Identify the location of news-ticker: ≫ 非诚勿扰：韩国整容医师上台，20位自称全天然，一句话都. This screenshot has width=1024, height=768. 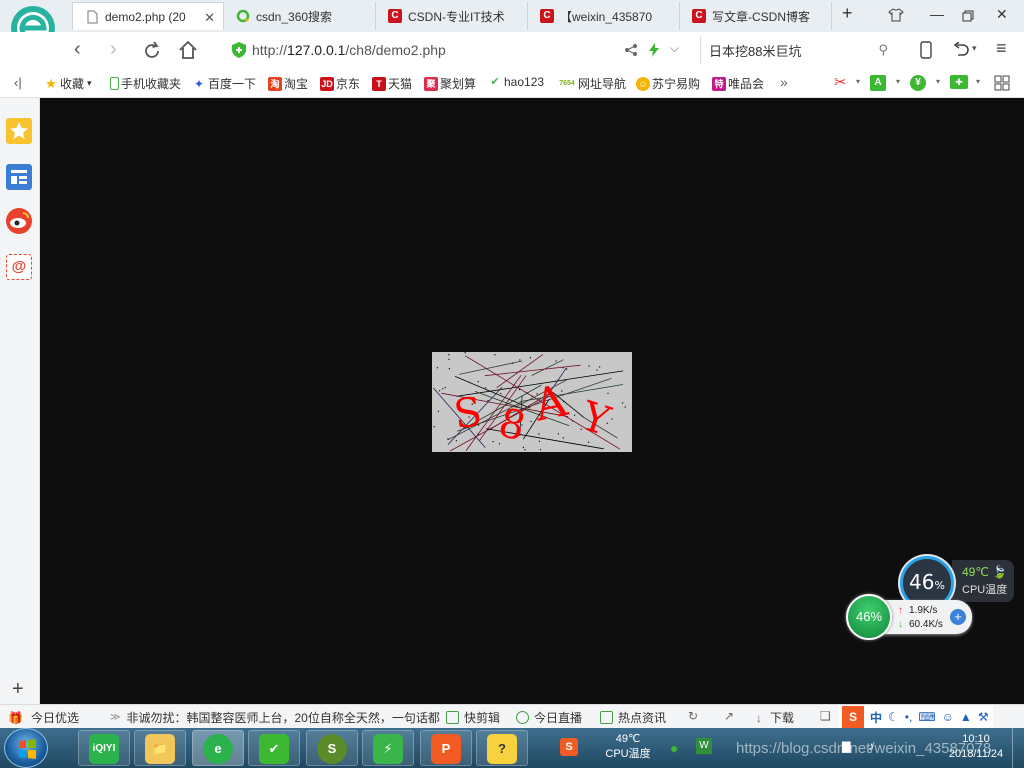
(275, 717).